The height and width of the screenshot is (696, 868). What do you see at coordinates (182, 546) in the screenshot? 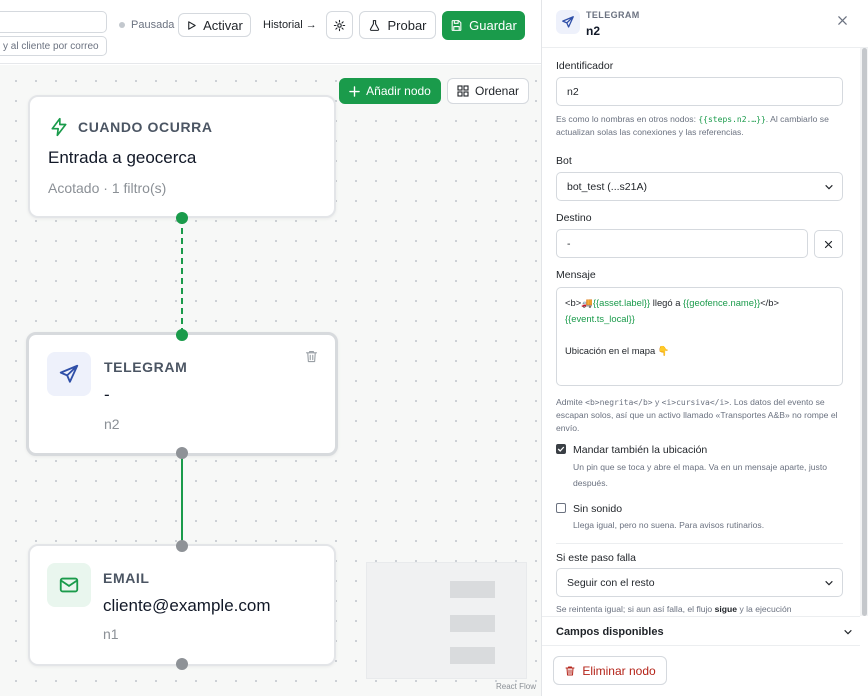
I see `email-input-handle` at bounding box center [182, 546].